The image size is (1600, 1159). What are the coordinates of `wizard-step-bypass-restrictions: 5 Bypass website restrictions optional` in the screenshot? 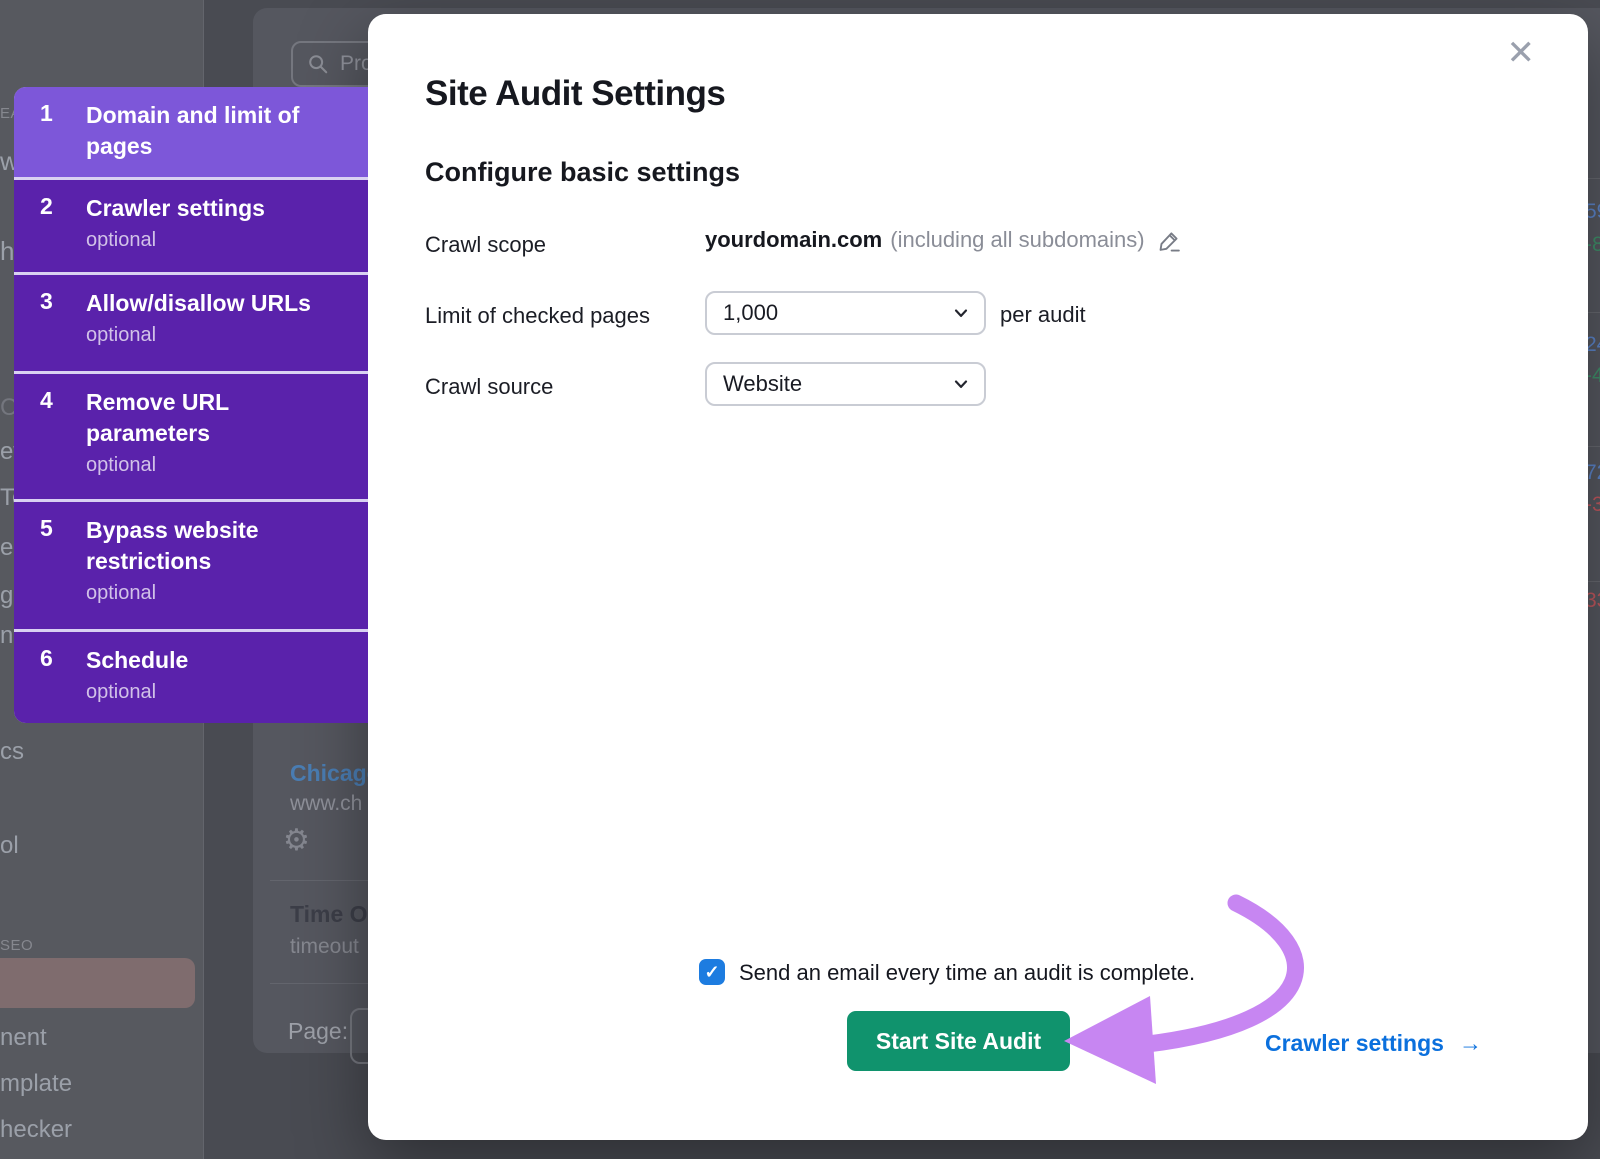 It's located at (191, 565).